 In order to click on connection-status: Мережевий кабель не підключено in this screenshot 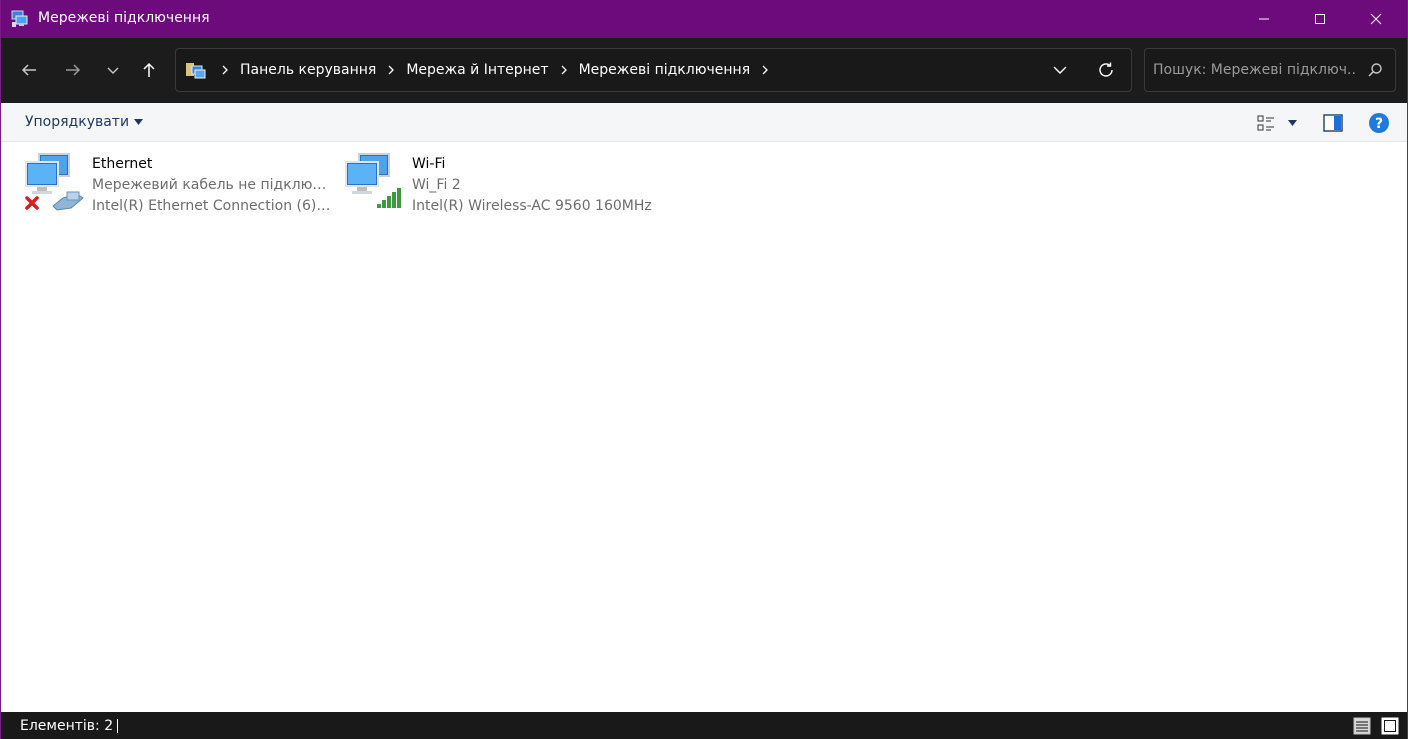, I will do `click(212, 185)`.